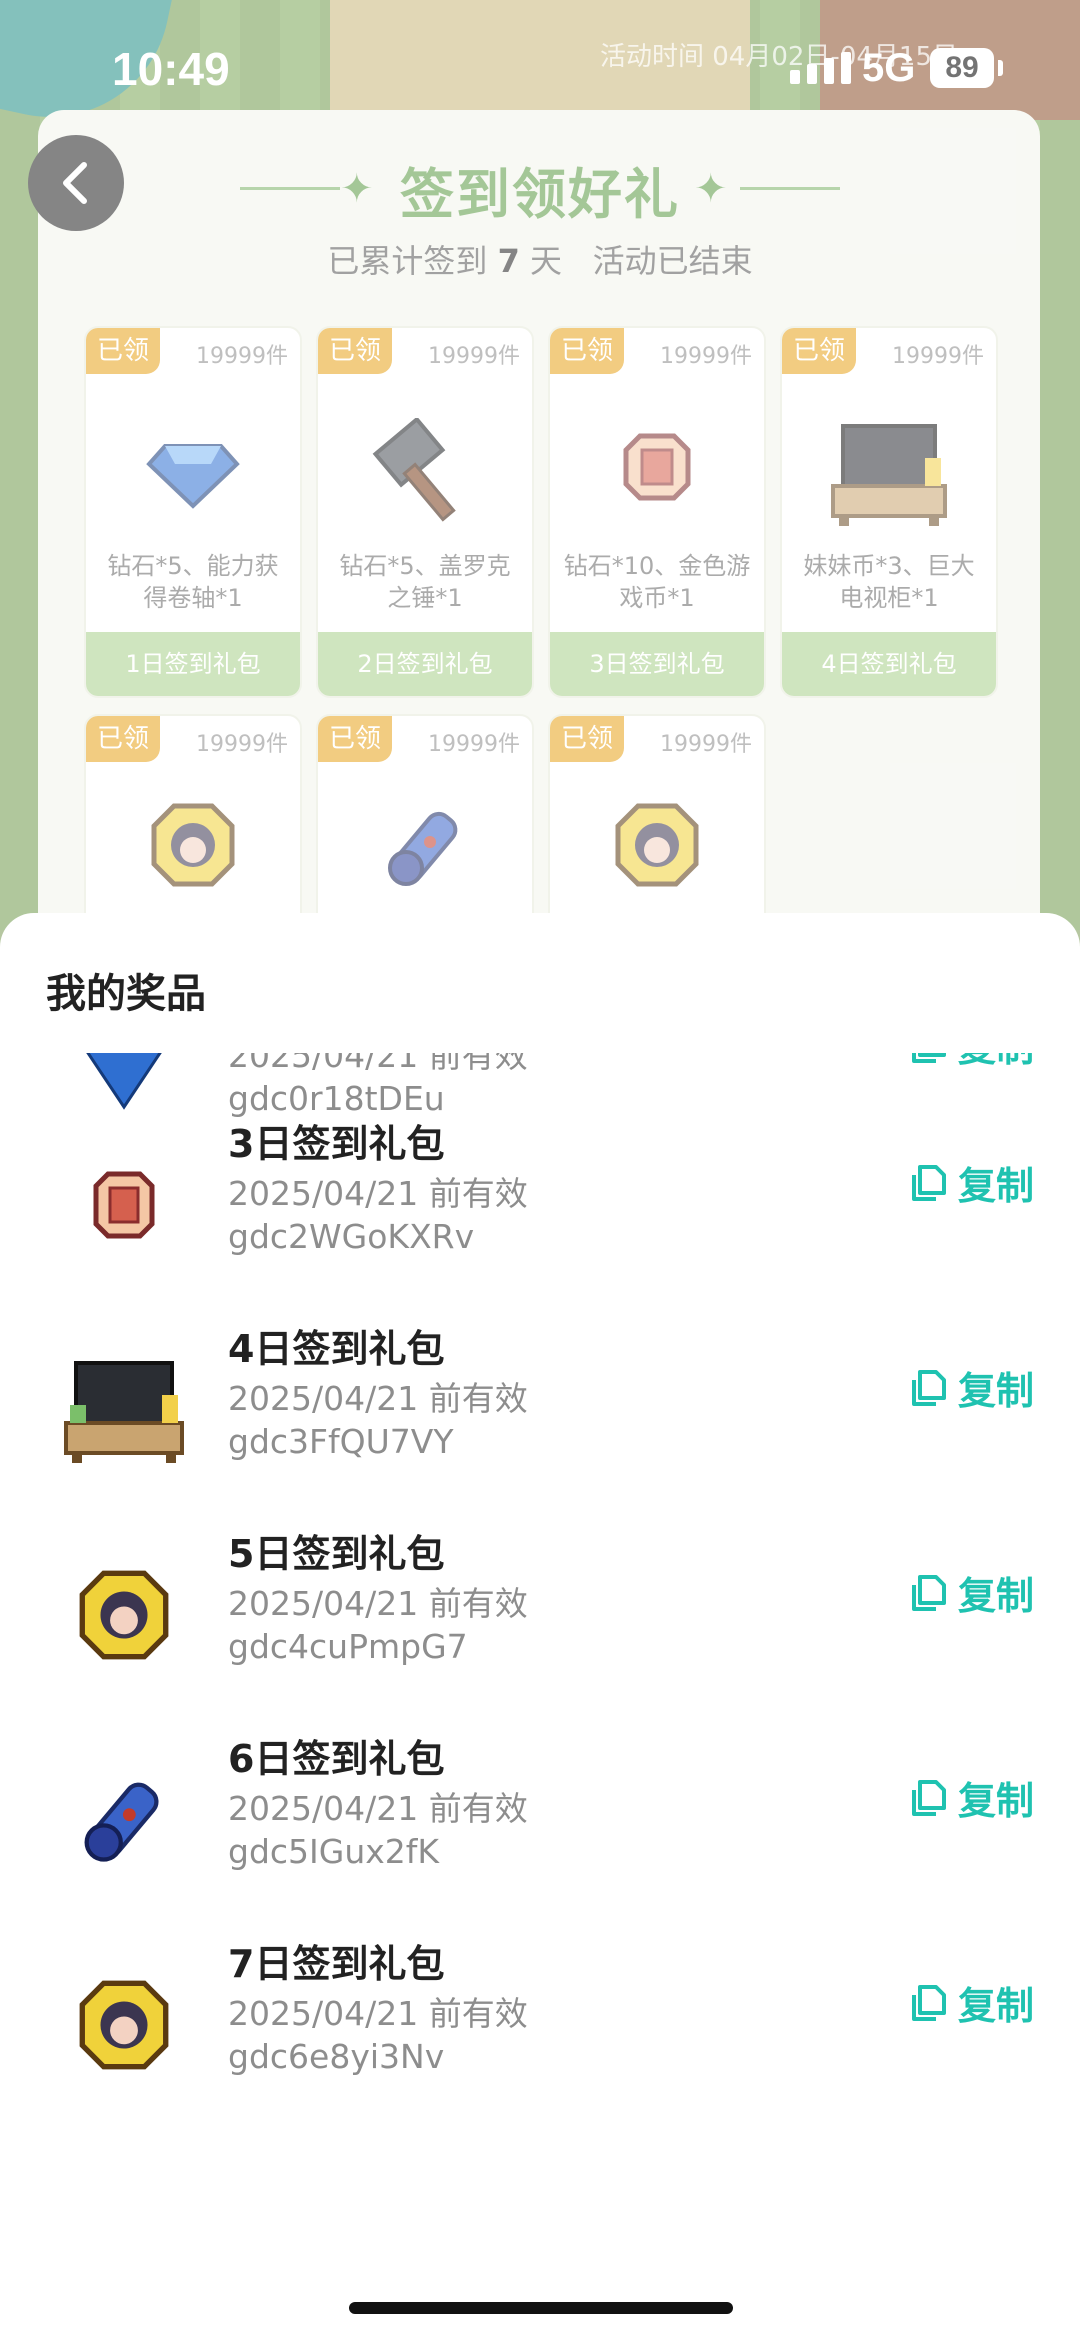 This screenshot has width=1080, height=2337. I want to click on prize-name: 4日签到礼包, so click(336, 1349).